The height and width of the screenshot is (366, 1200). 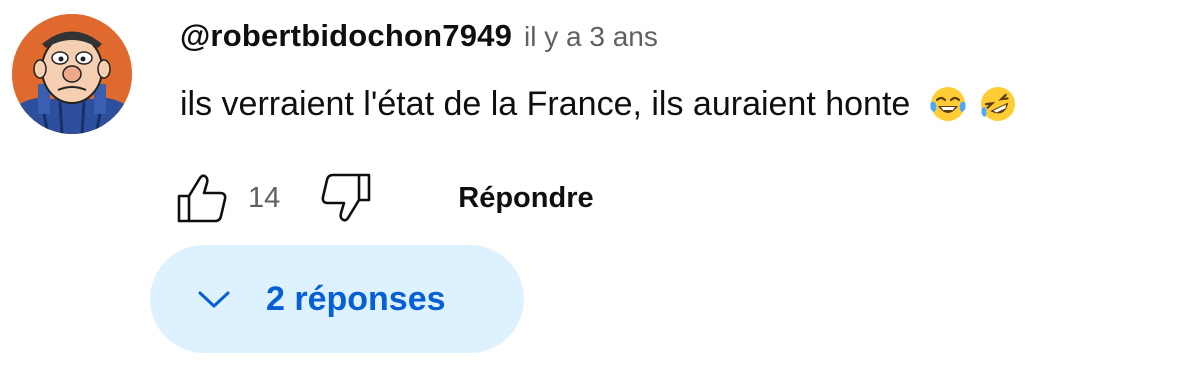 I want to click on comment-author: @robertbidochon7949, so click(x=346, y=36).